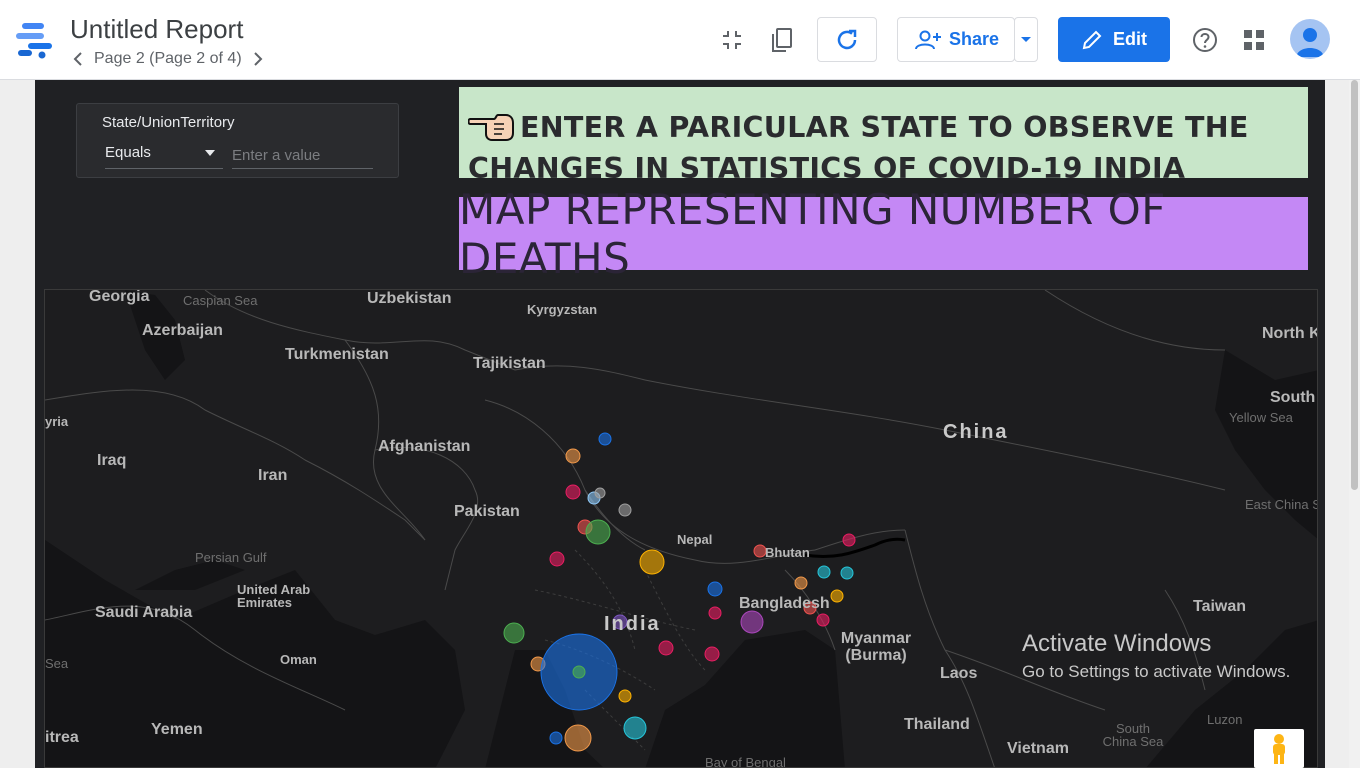  What do you see at coordinates (409, 298) in the screenshot?
I see `map-label-uzbekistan: Uzbekistan` at bounding box center [409, 298].